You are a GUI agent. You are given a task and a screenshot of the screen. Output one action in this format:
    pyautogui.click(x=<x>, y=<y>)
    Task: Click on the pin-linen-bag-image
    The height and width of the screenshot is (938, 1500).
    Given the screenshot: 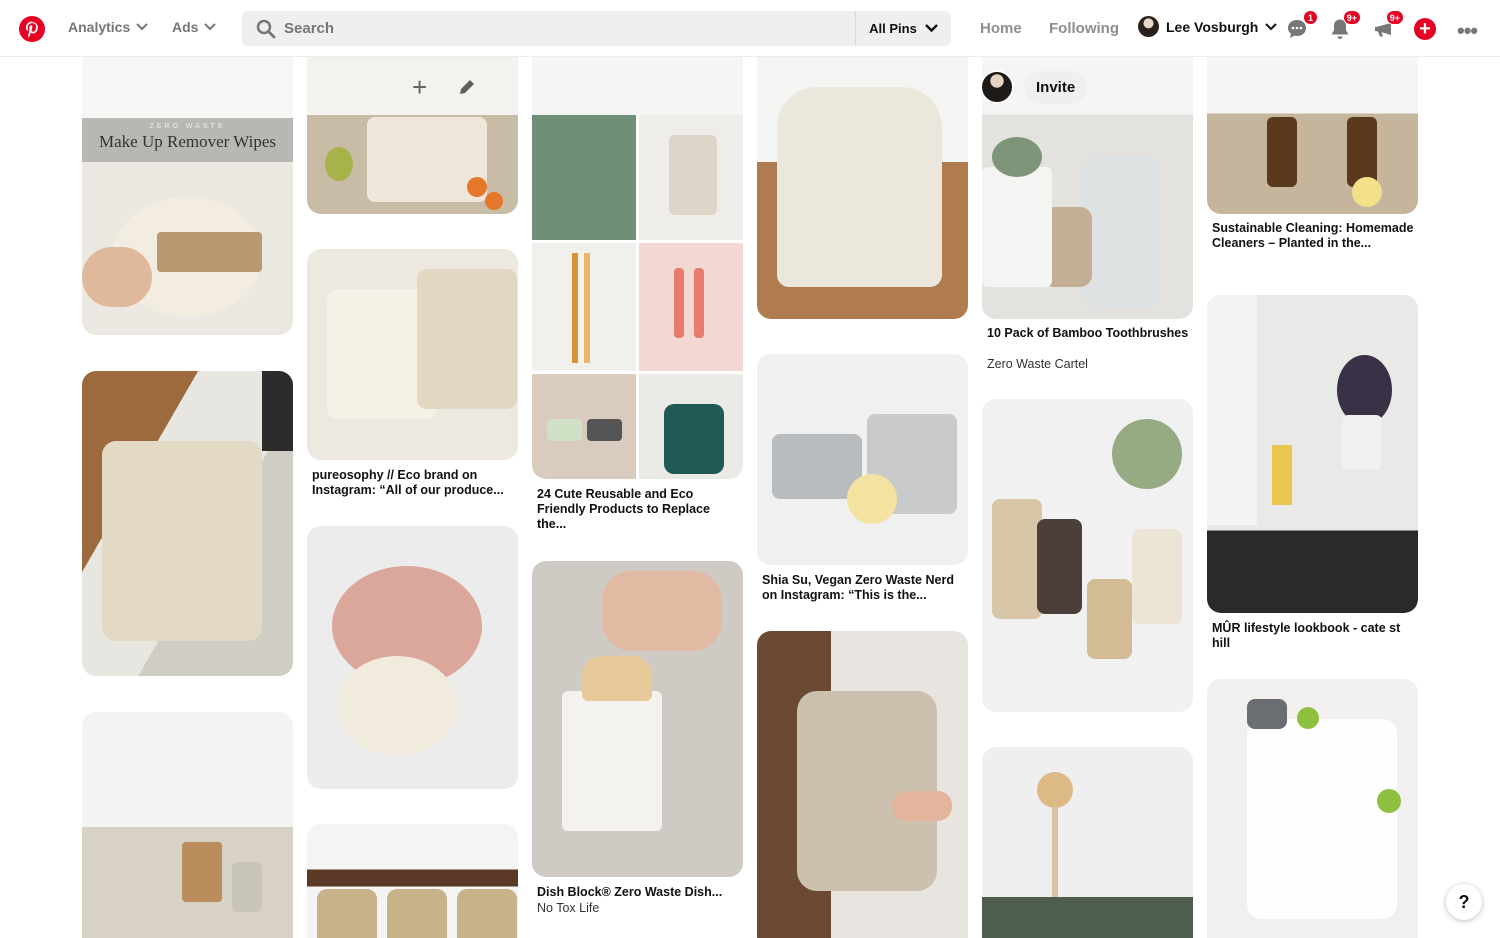 What is the action you would take?
    pyautogui.click(x=862, y=784)
    